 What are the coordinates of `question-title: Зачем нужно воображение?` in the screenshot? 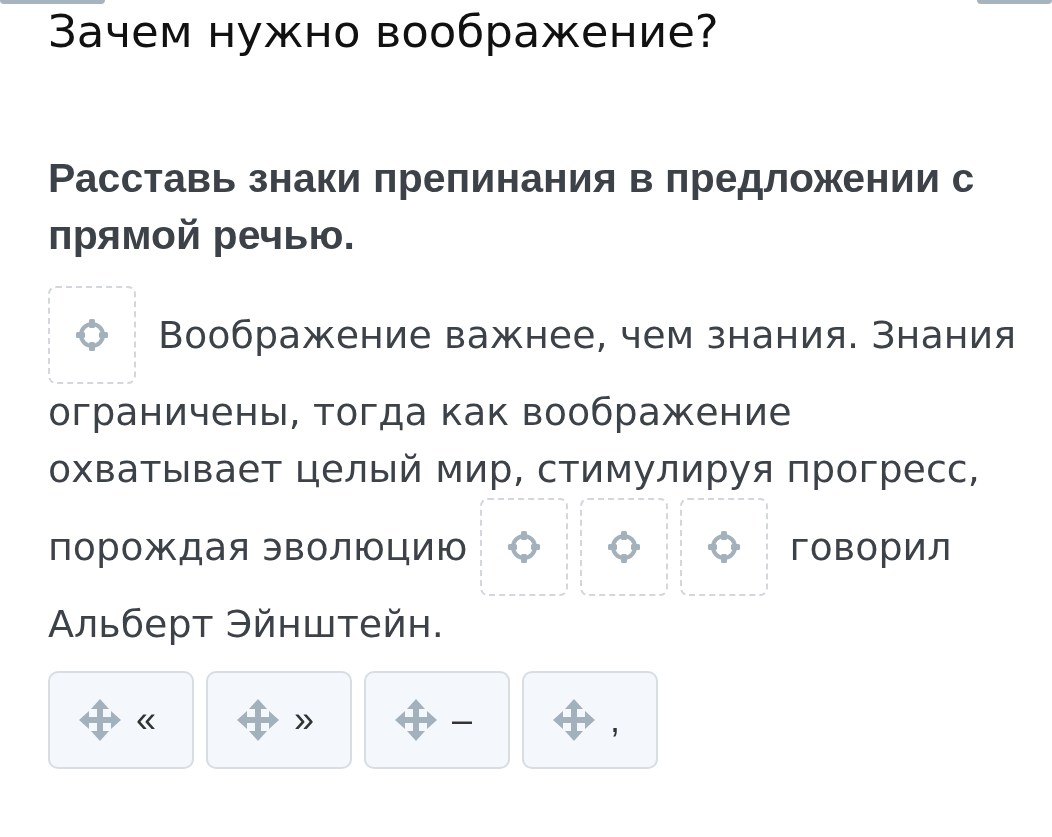 It's located at (384, 32).